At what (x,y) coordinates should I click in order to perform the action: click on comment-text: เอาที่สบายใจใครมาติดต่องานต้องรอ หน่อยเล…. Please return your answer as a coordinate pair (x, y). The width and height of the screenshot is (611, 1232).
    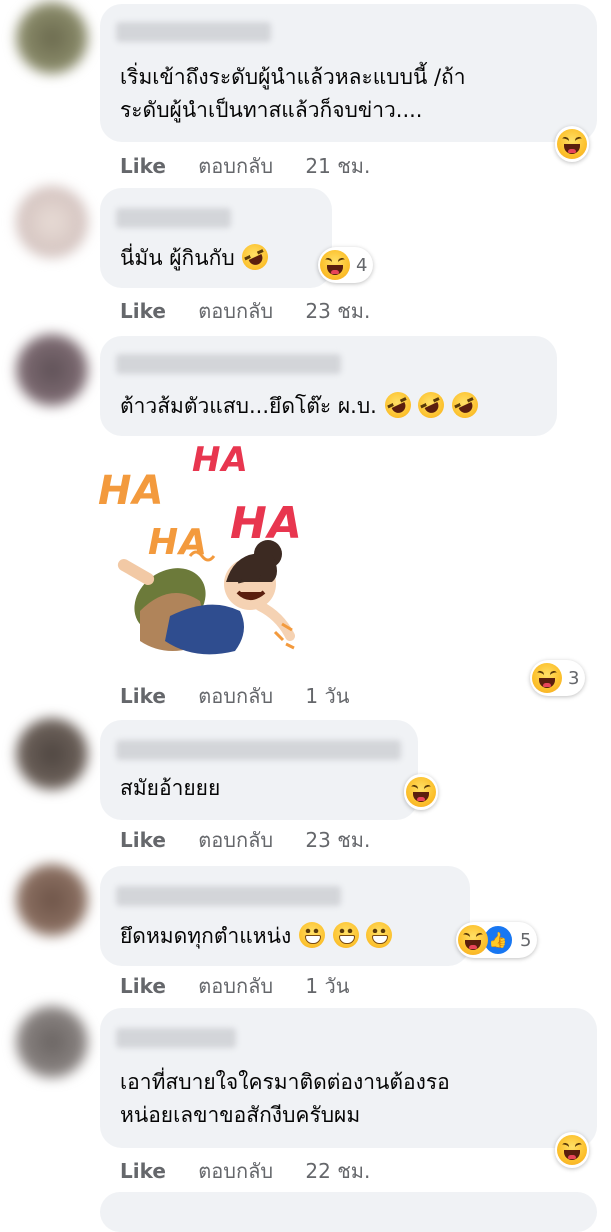
    Looking at the image, I should click on (285, 1098).